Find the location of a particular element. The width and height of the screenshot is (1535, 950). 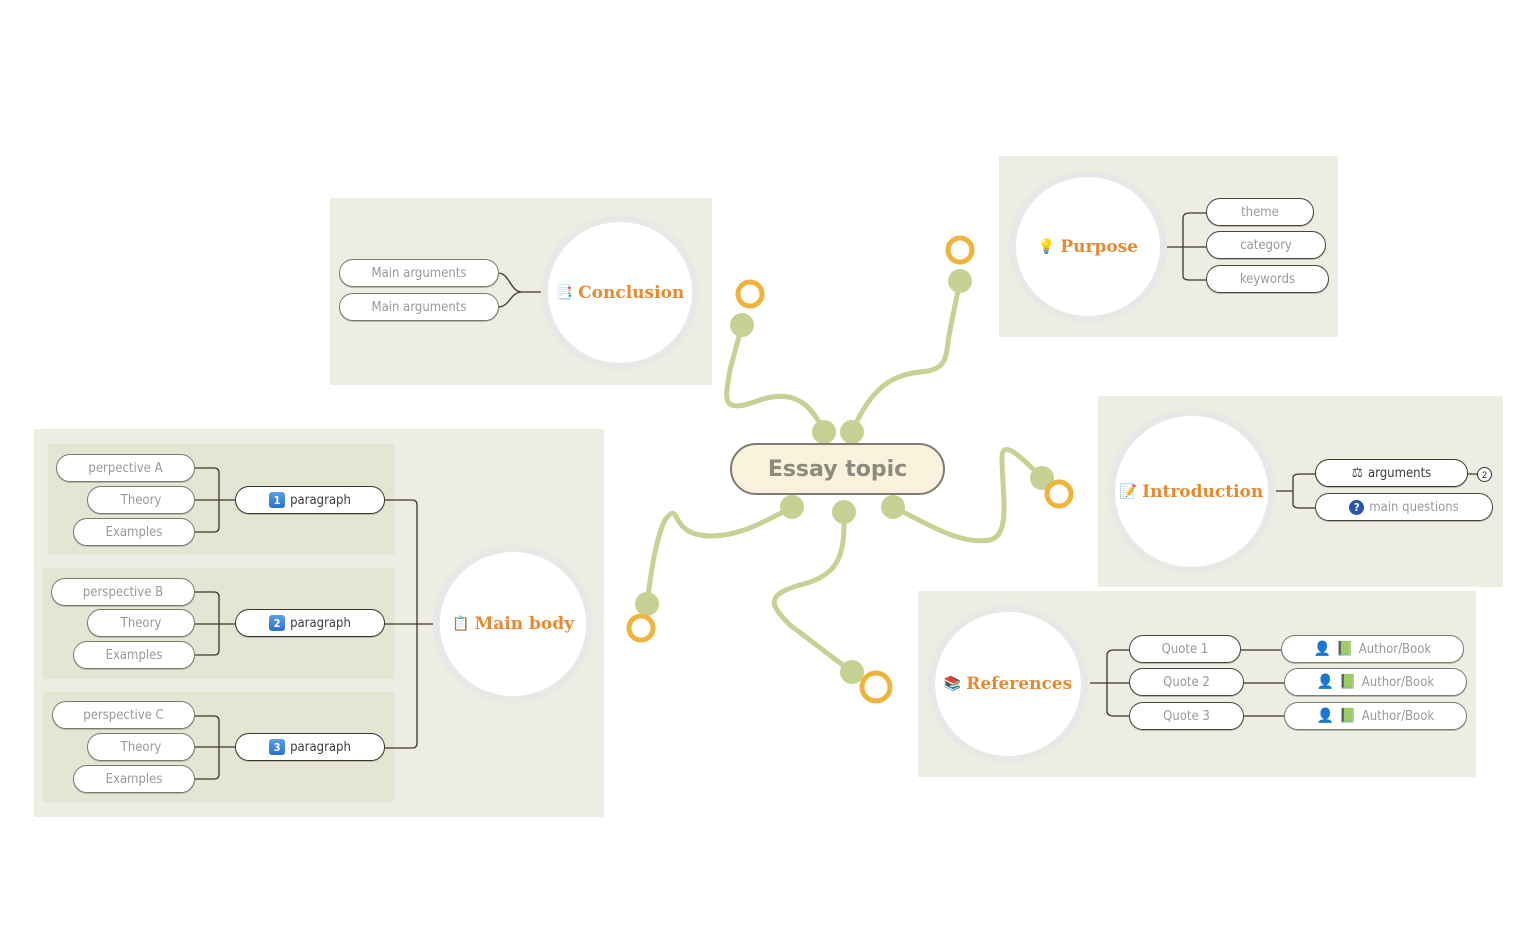

branch-conclusion is located at coordinates (775, 378).